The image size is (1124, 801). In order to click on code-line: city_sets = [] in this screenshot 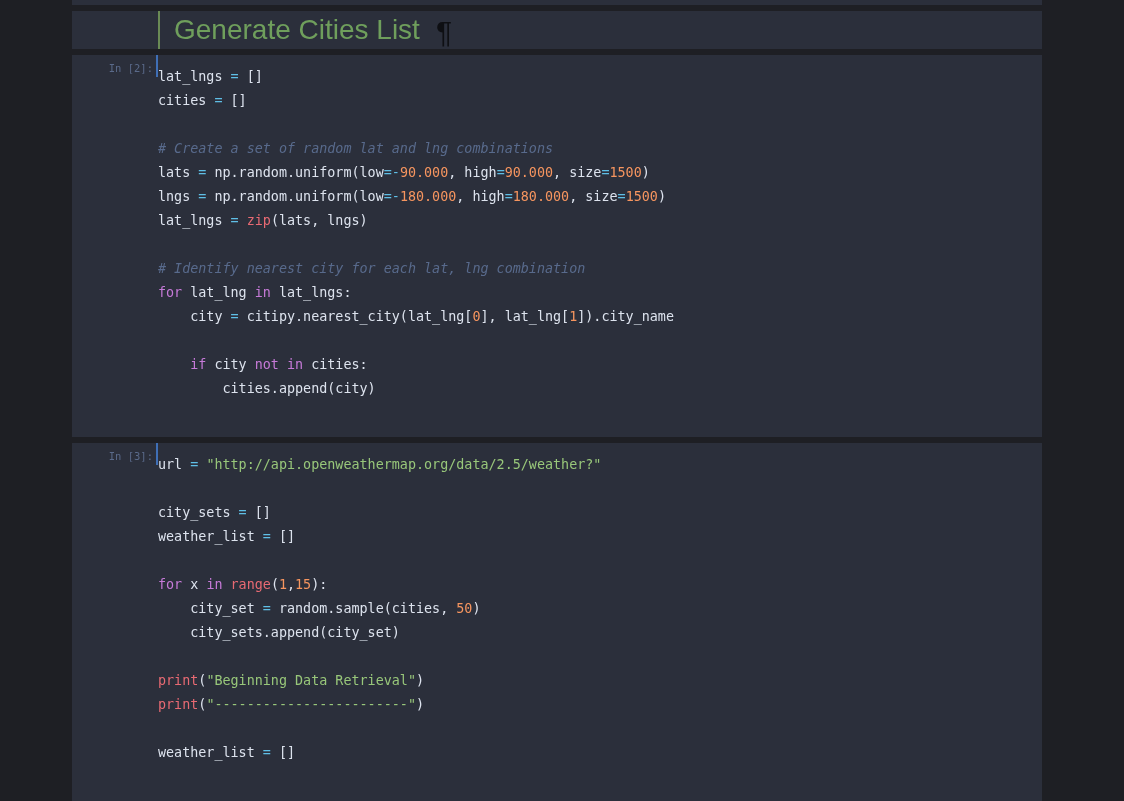, I will do `click(215, 513)`.